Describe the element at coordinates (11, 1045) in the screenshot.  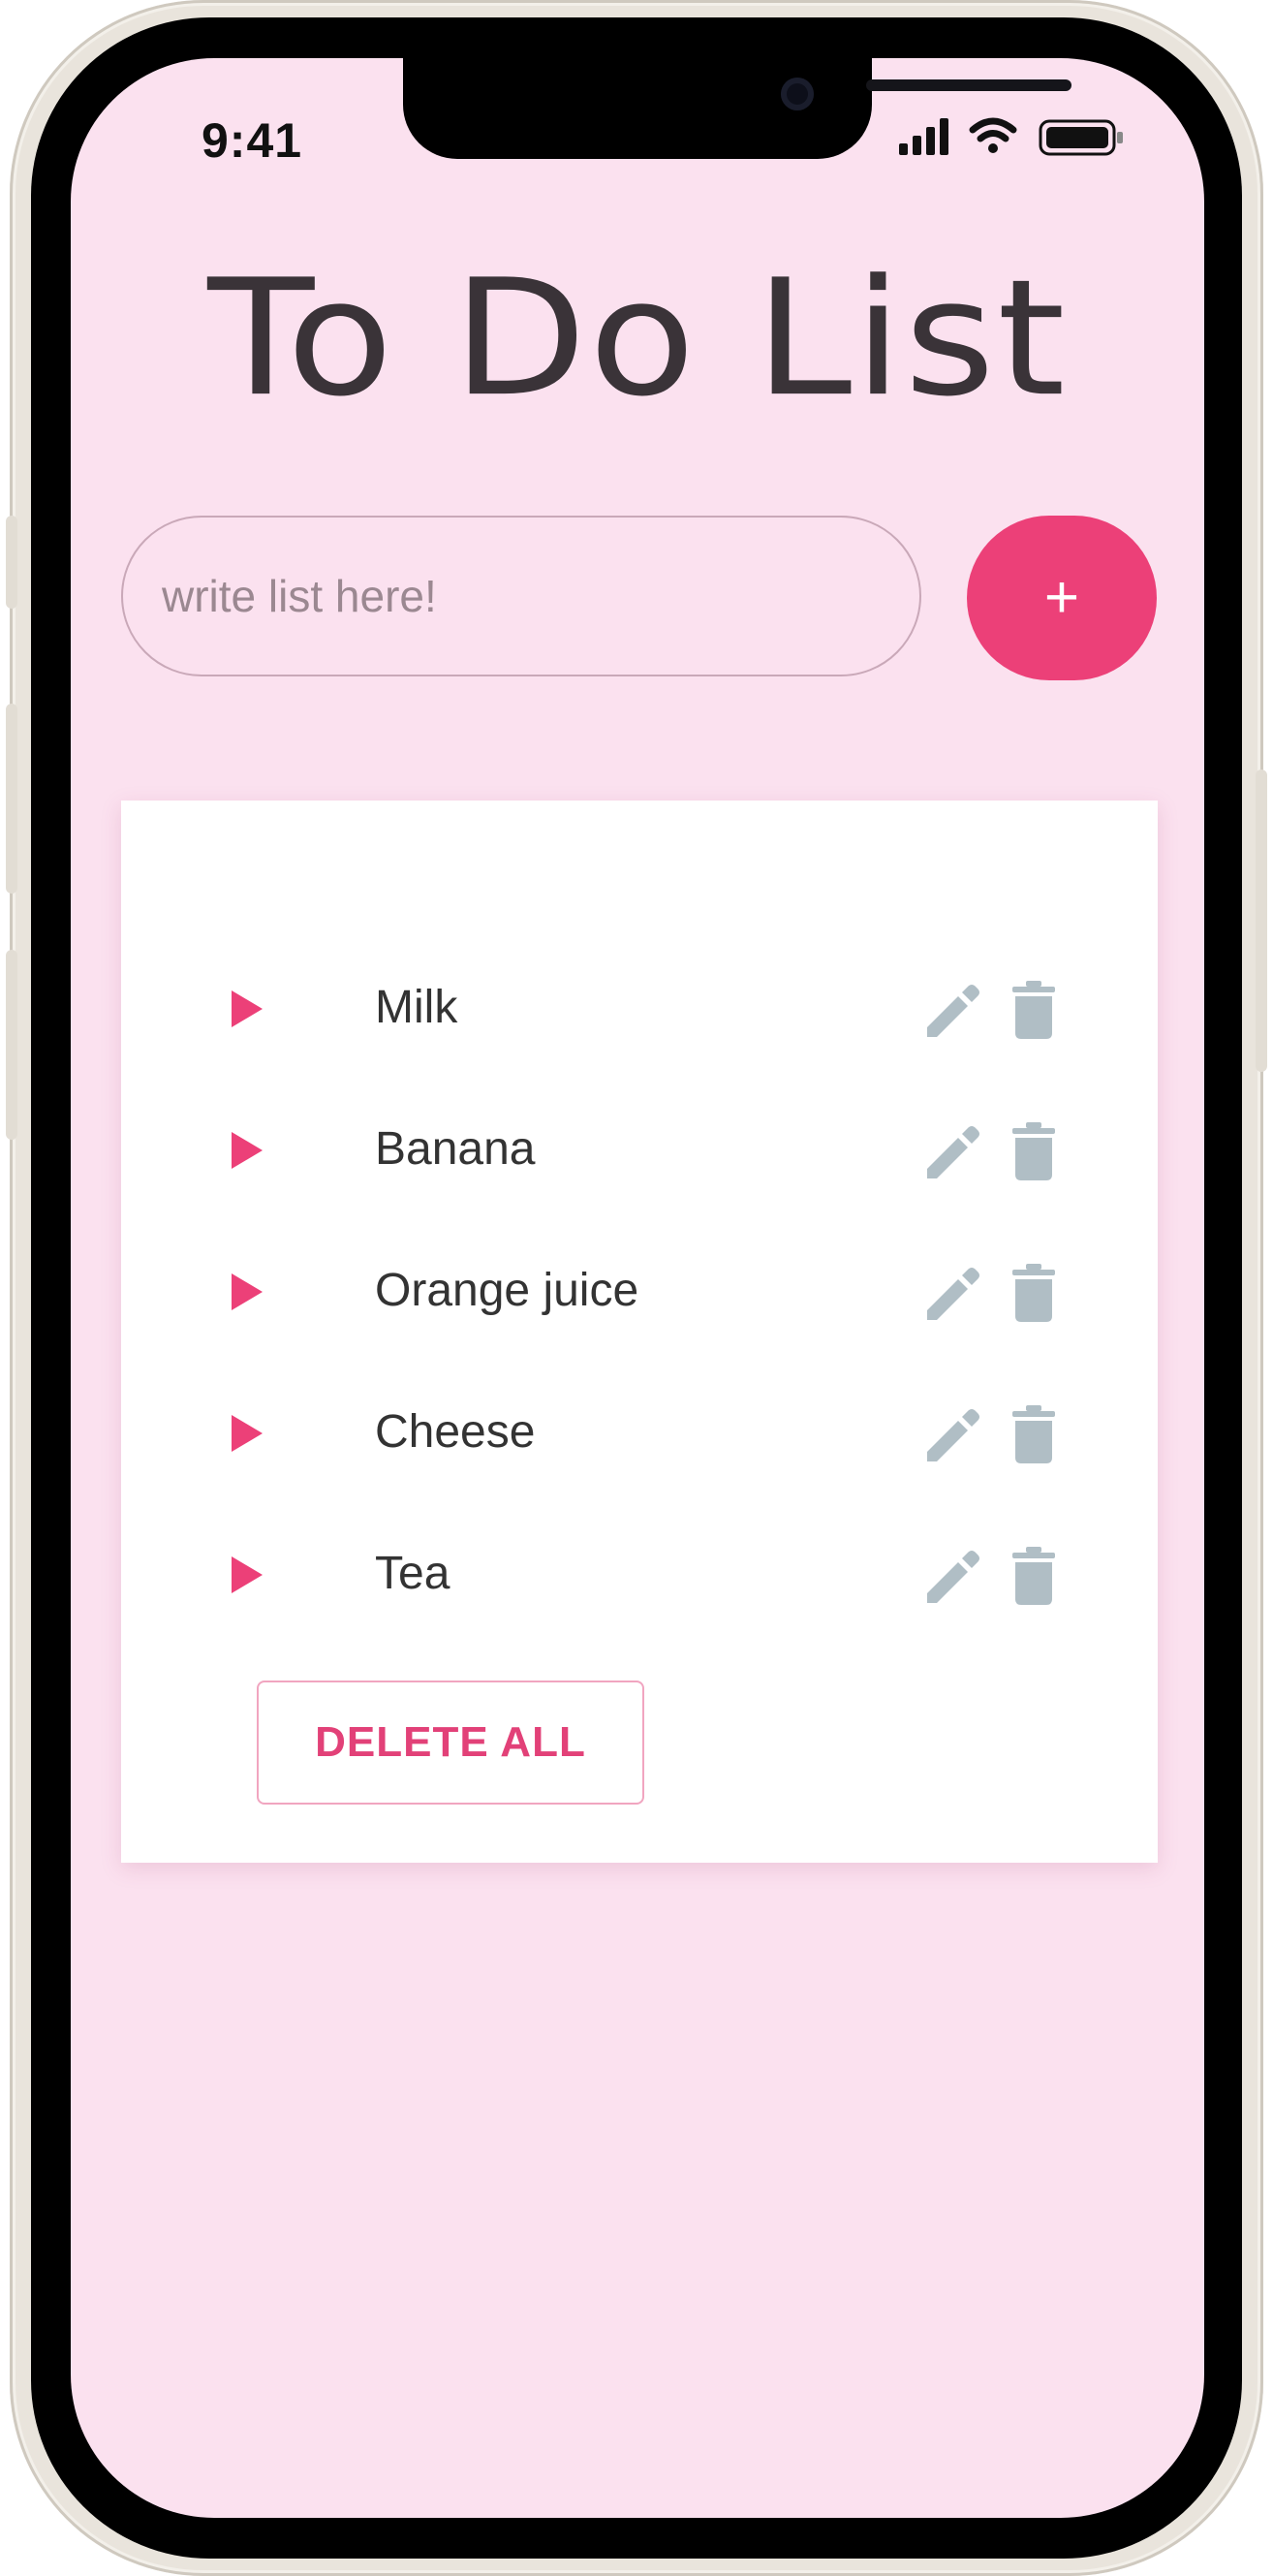
I see `volume-down-button` at that location.